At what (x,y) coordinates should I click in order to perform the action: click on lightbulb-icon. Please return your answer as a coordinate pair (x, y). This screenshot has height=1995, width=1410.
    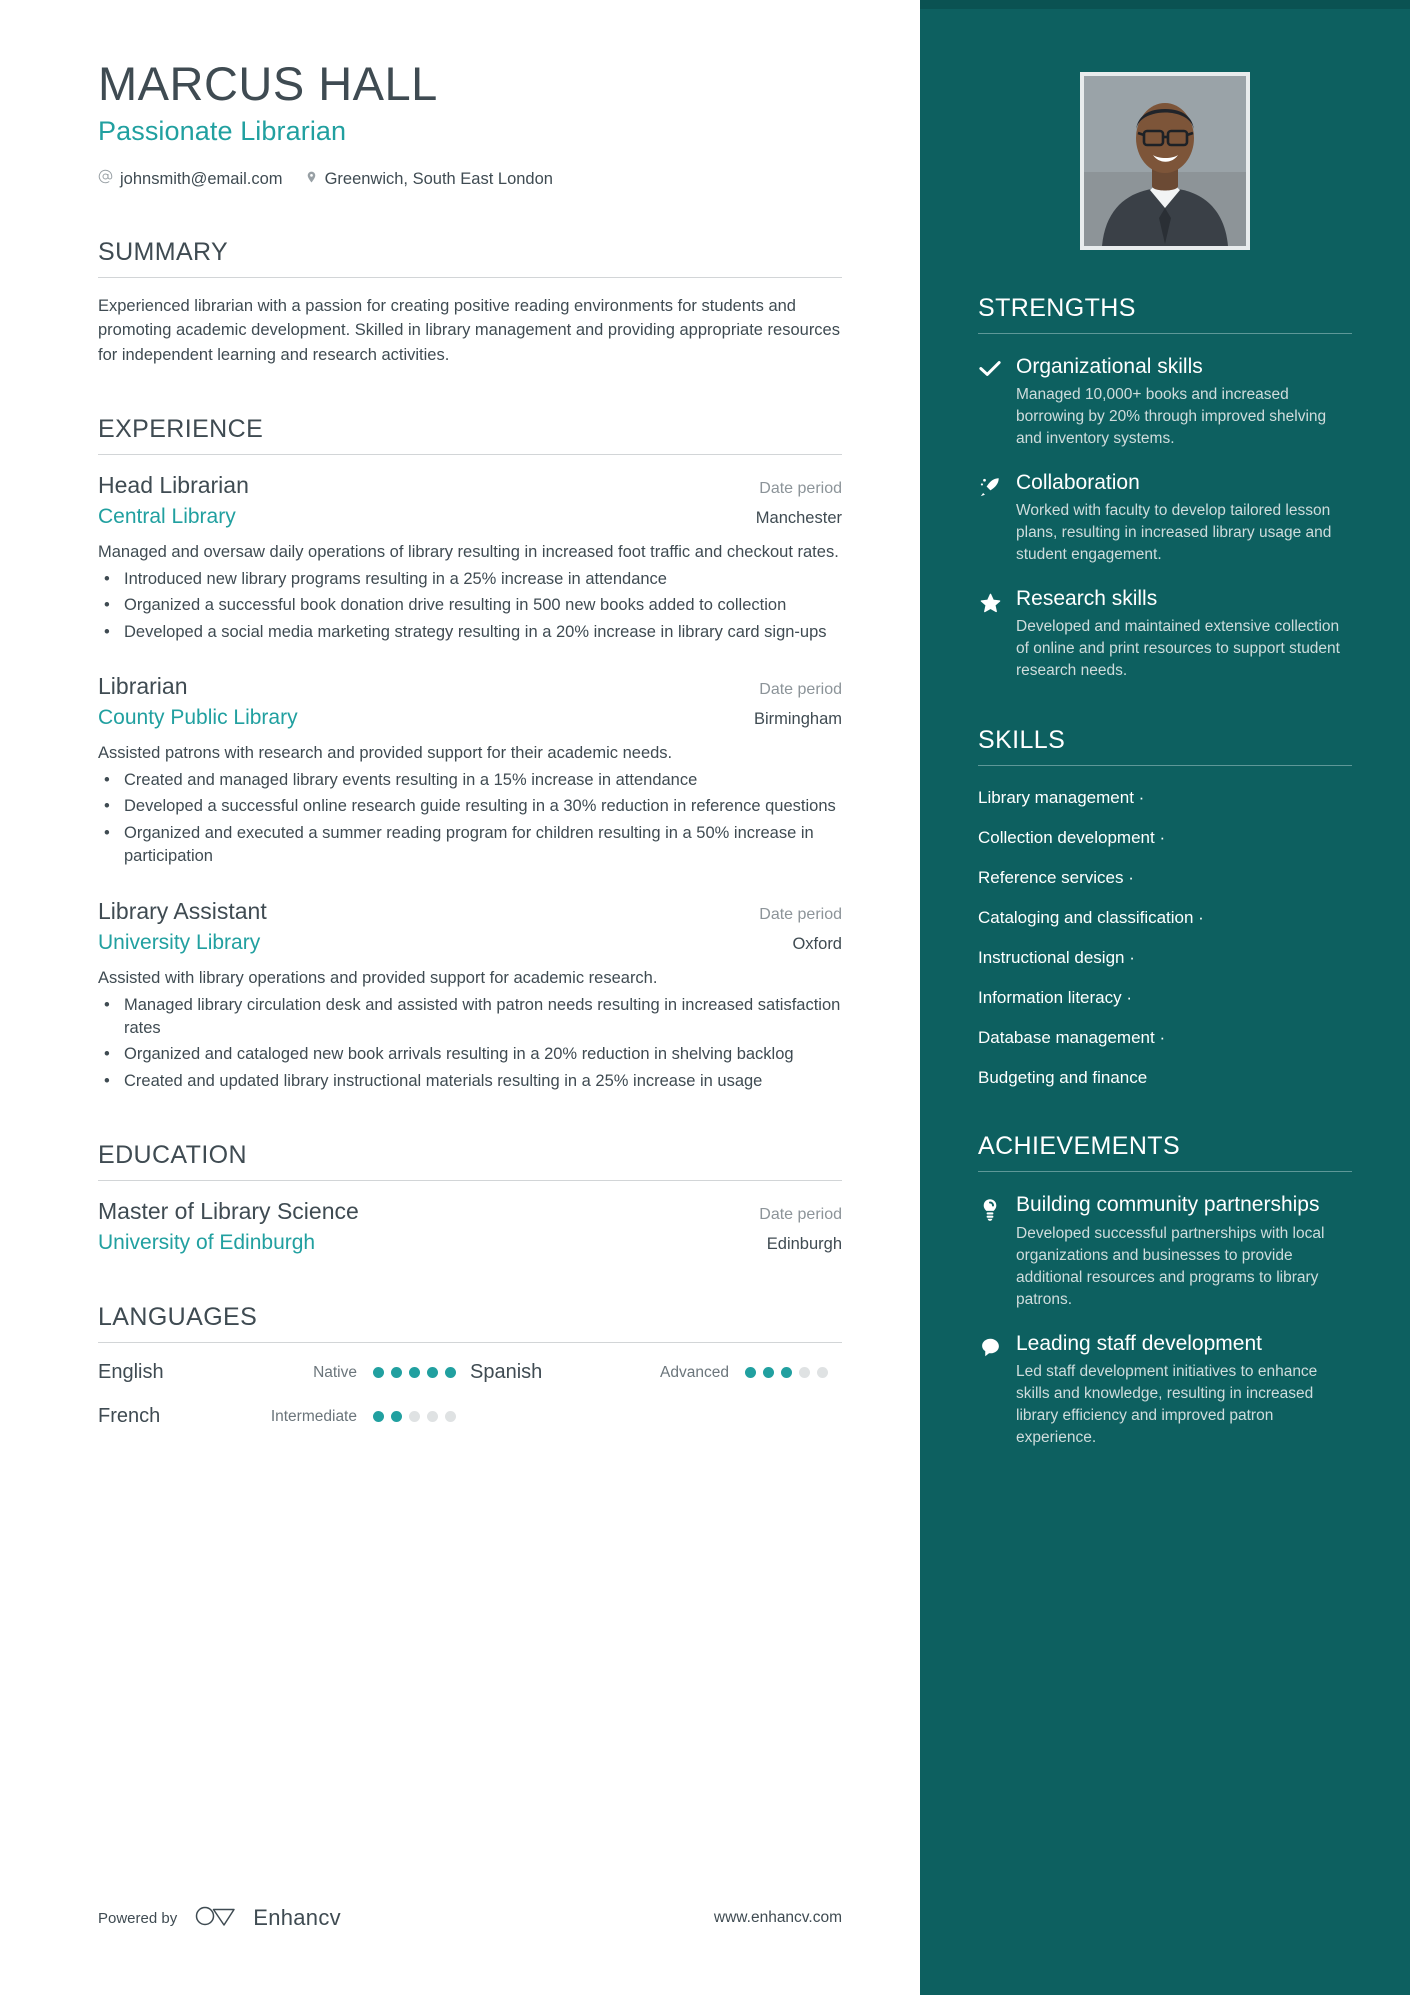
    Looking at the image, I should click on (990, 1251).